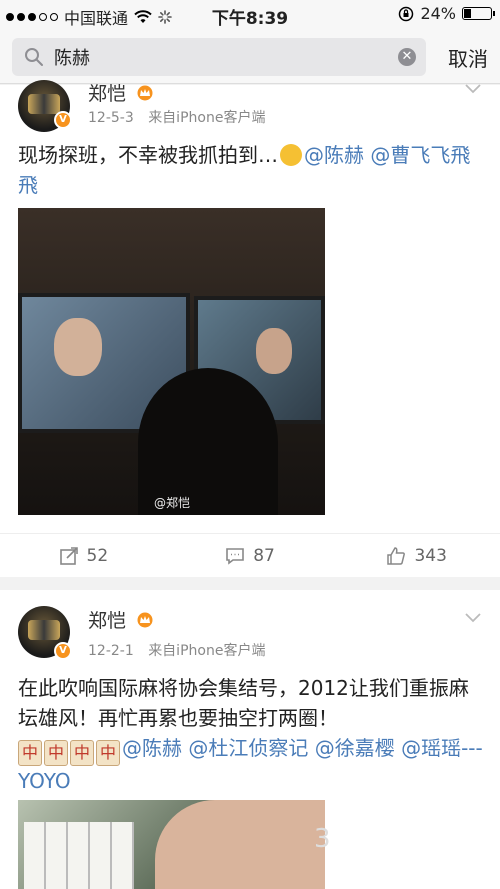 The width and height of the screenshot is (500, 889). Describe the element at coordinates (355, 748) in the screenshot. I see `mention-link: @徐嘉樱` at that location.